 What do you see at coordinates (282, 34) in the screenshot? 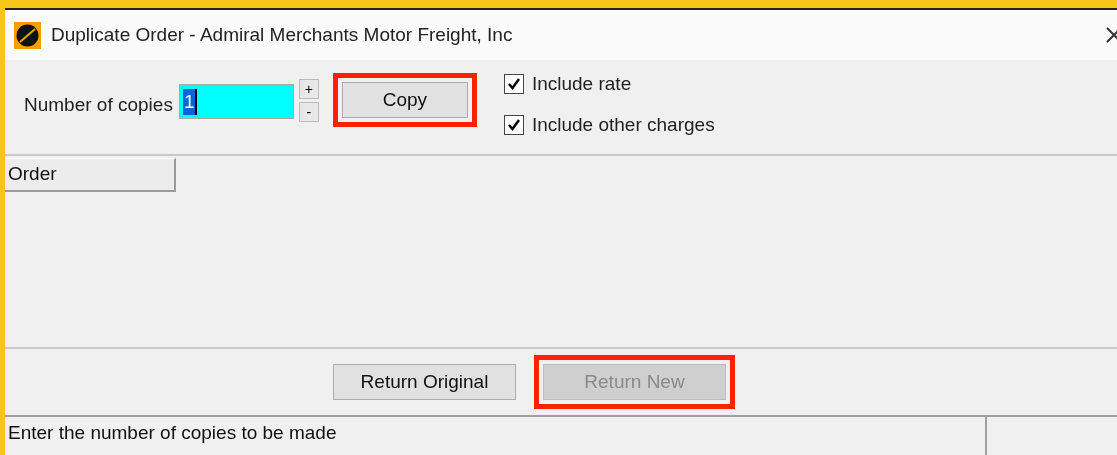
I see `window-title: Duplicate Order - Admiral Merchants Motor Freight, Inc` at bounding box center [282, 34].